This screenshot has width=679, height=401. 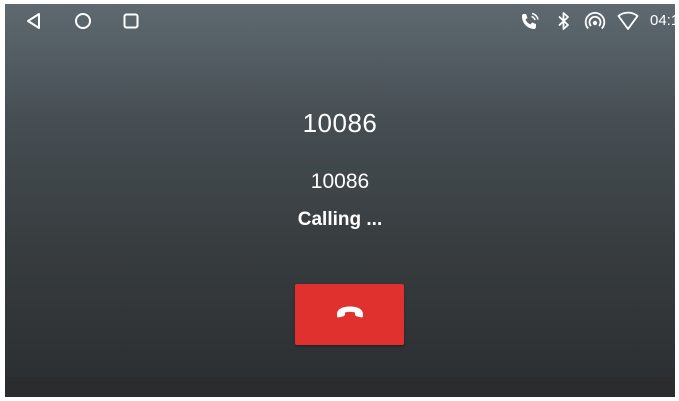 What do you see at coordinates (628, 21) in the screenshot?
I see `wifi-icon` at bounding box center [628, 21].